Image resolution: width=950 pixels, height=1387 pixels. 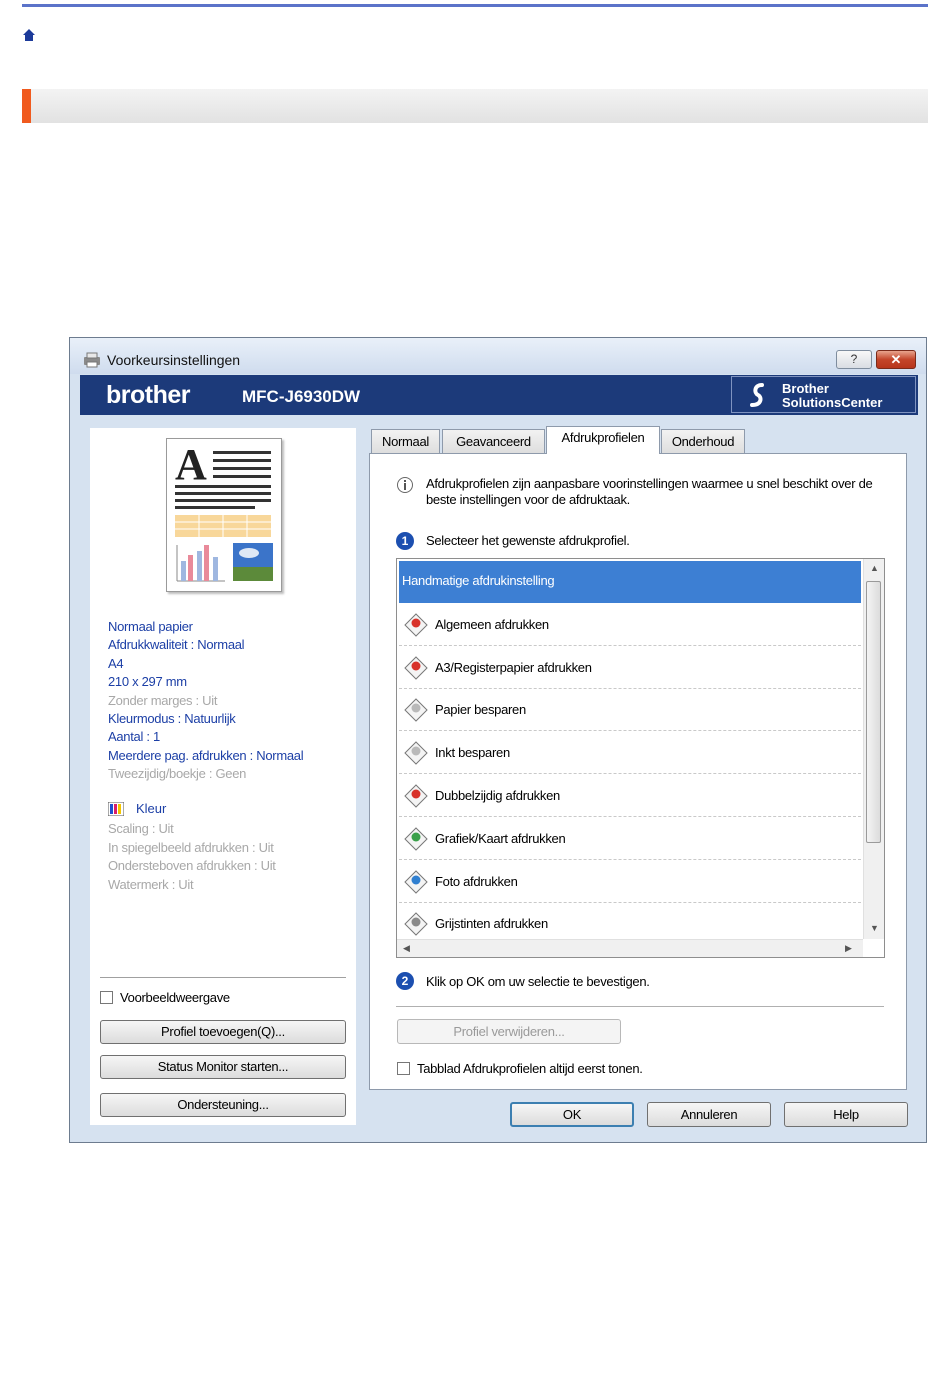 What do you see at coordinates (191, 847) in the screenshot?
I see `summary-line: In spiegelbeeld afdrukken : Uit` at bounding box center [191, 847].